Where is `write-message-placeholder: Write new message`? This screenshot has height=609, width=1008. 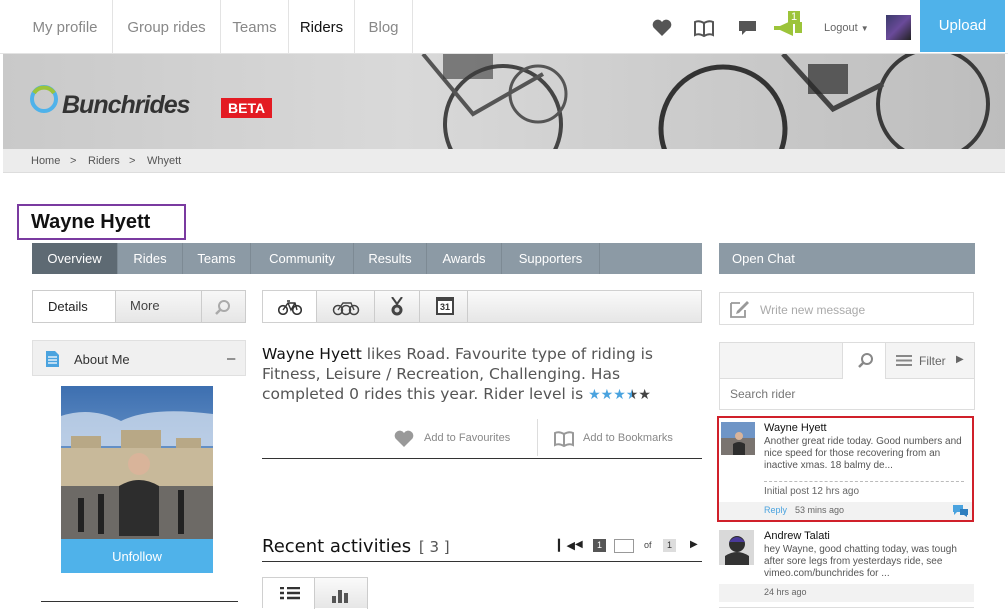 write-message-placeholder: Write new message is located at coordinates (813, 310).